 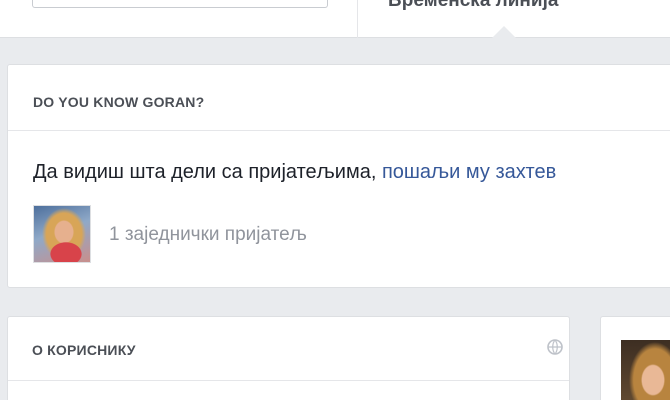 I want to click on tab-divider, so click(x=357, y=19).